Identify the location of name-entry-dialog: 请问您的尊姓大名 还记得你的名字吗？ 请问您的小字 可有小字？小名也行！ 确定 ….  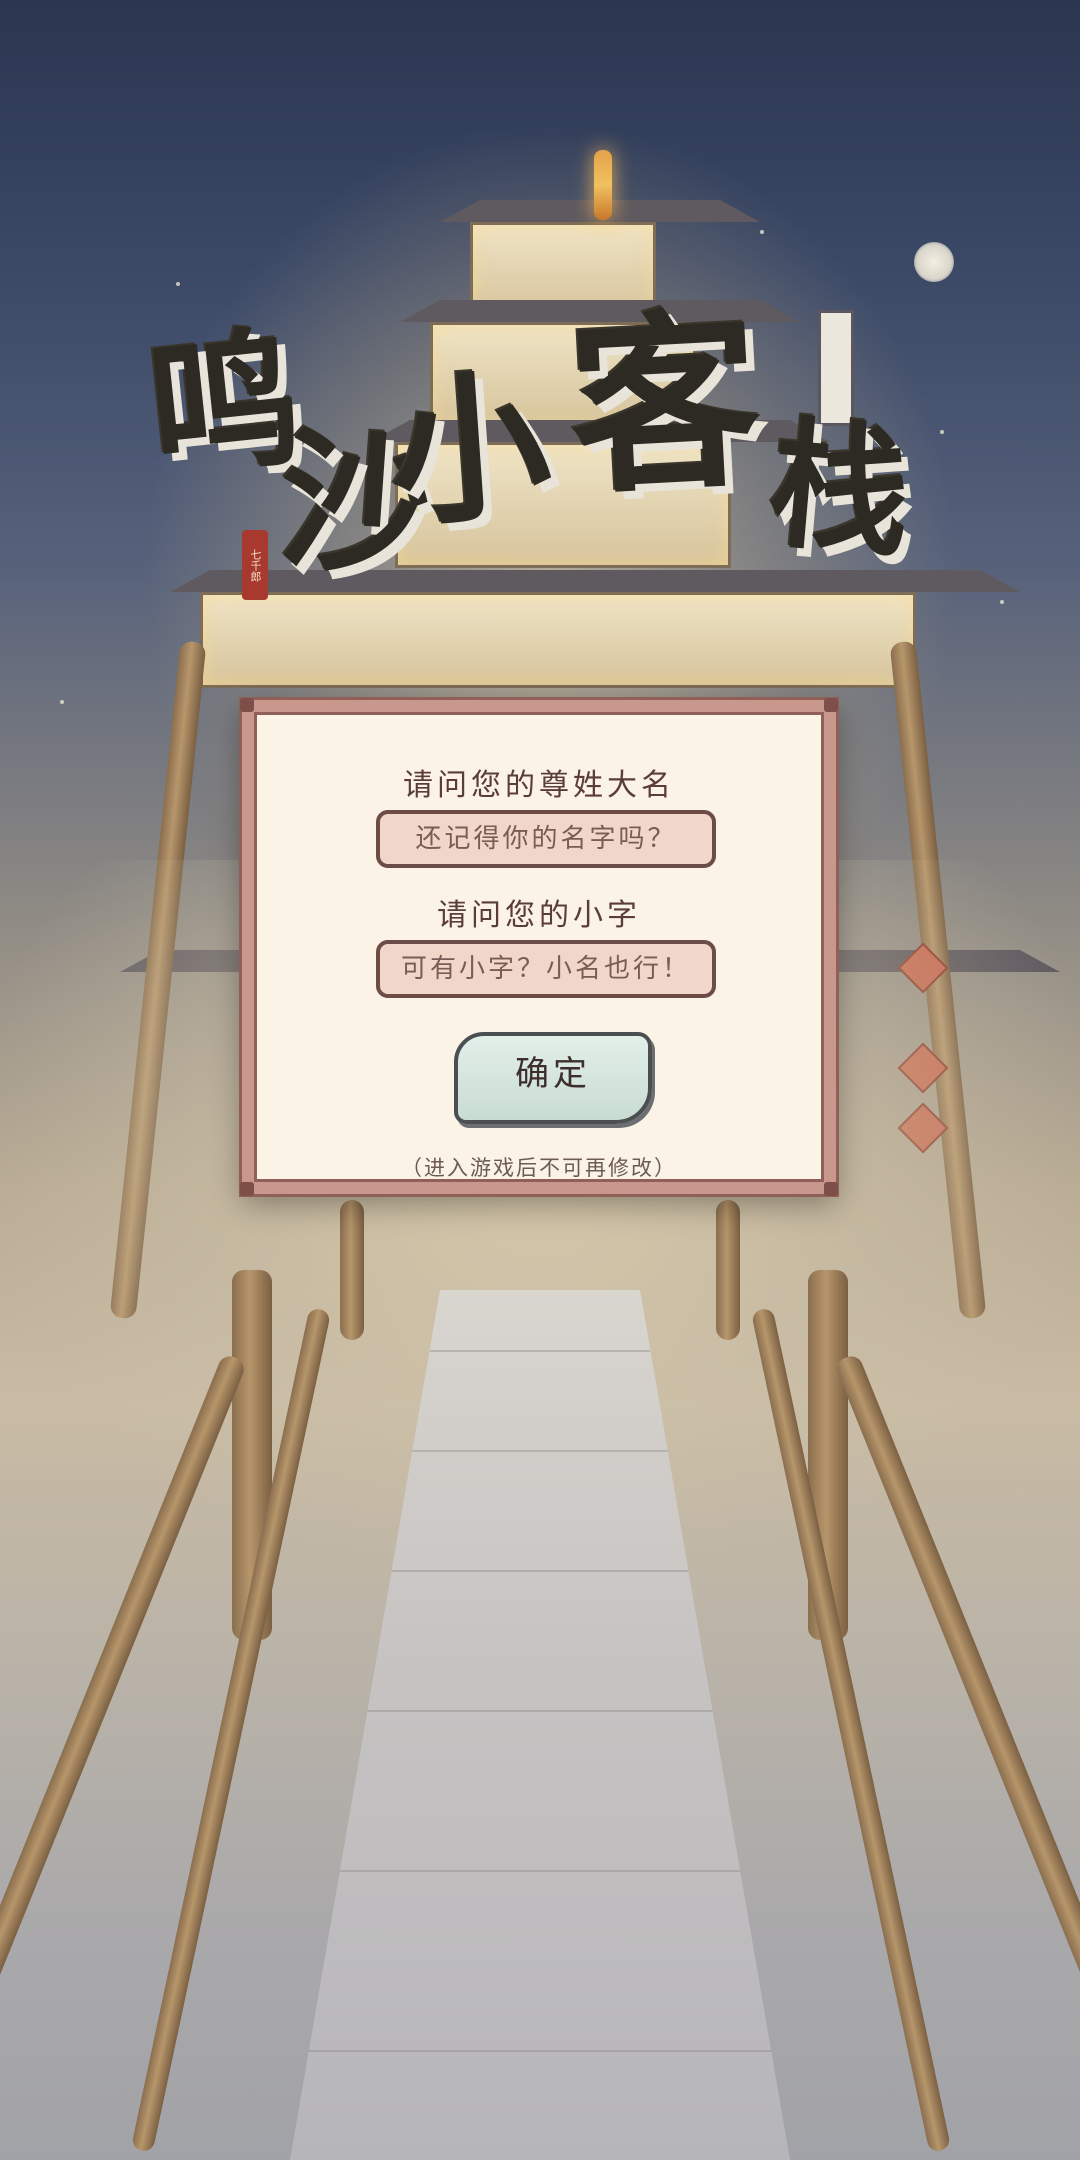
(539, 947).